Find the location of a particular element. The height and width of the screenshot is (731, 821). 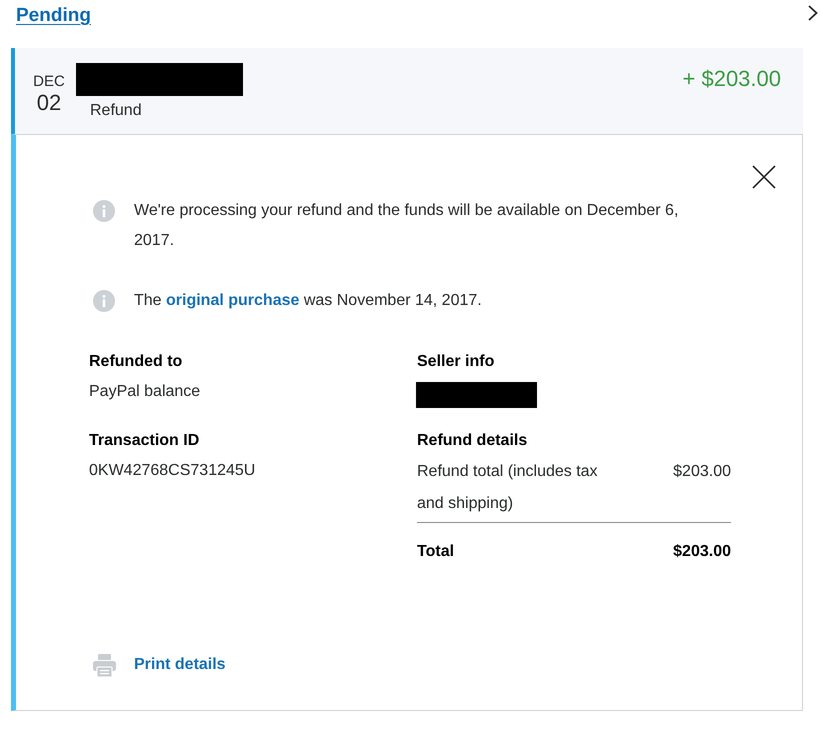

line-item-label: Refund total (includes tax and shipping) is located at coordinates (508, 488).